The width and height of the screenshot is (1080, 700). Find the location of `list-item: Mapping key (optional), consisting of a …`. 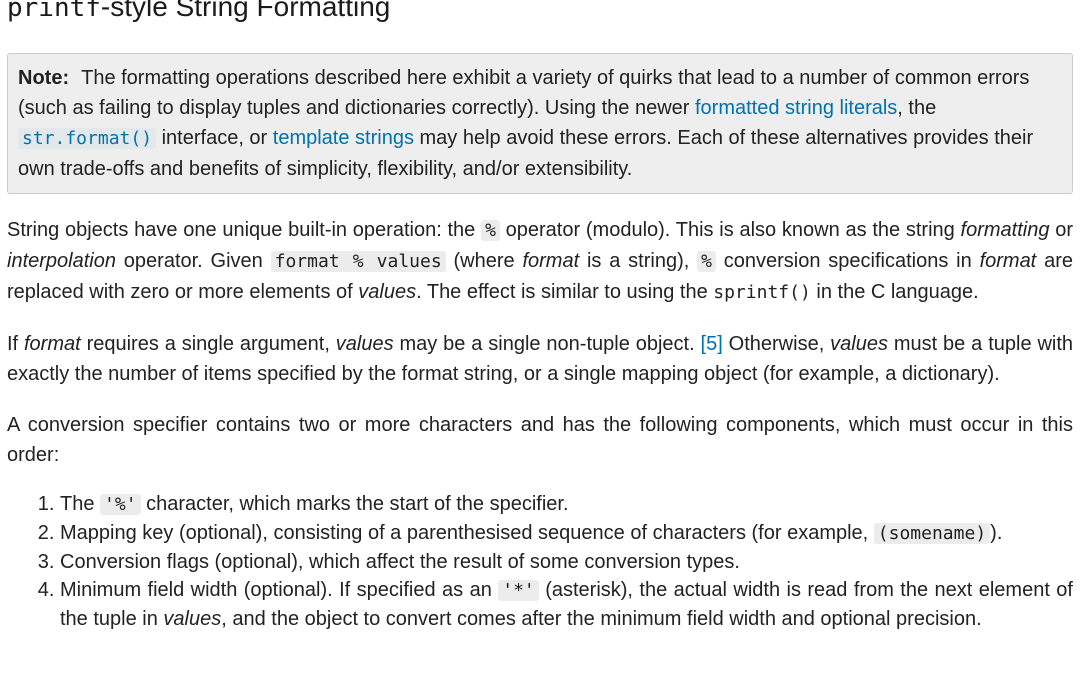

list-item: Mapping key (optional), consisting of a … is located at coordinates (566, 533).